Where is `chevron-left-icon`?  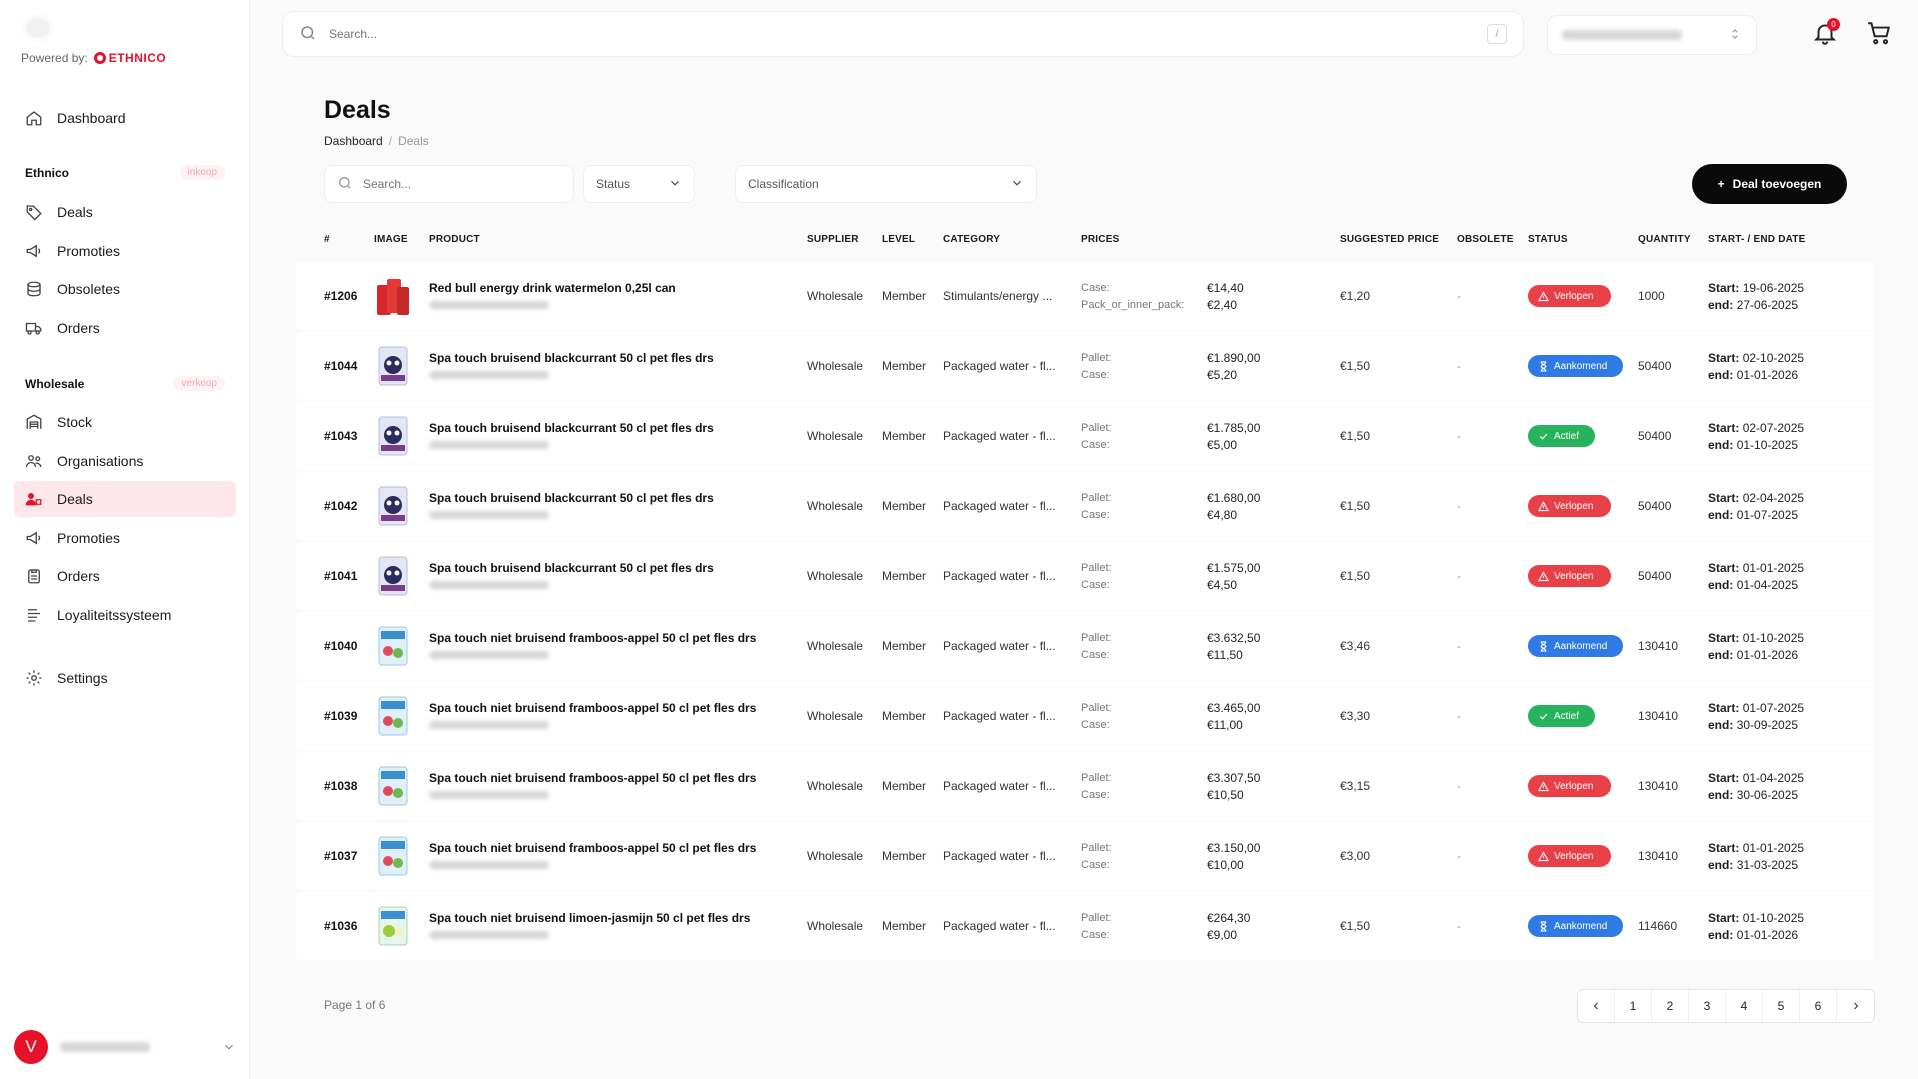
chevron-left-icon is located at coordinates (1595, 1006).